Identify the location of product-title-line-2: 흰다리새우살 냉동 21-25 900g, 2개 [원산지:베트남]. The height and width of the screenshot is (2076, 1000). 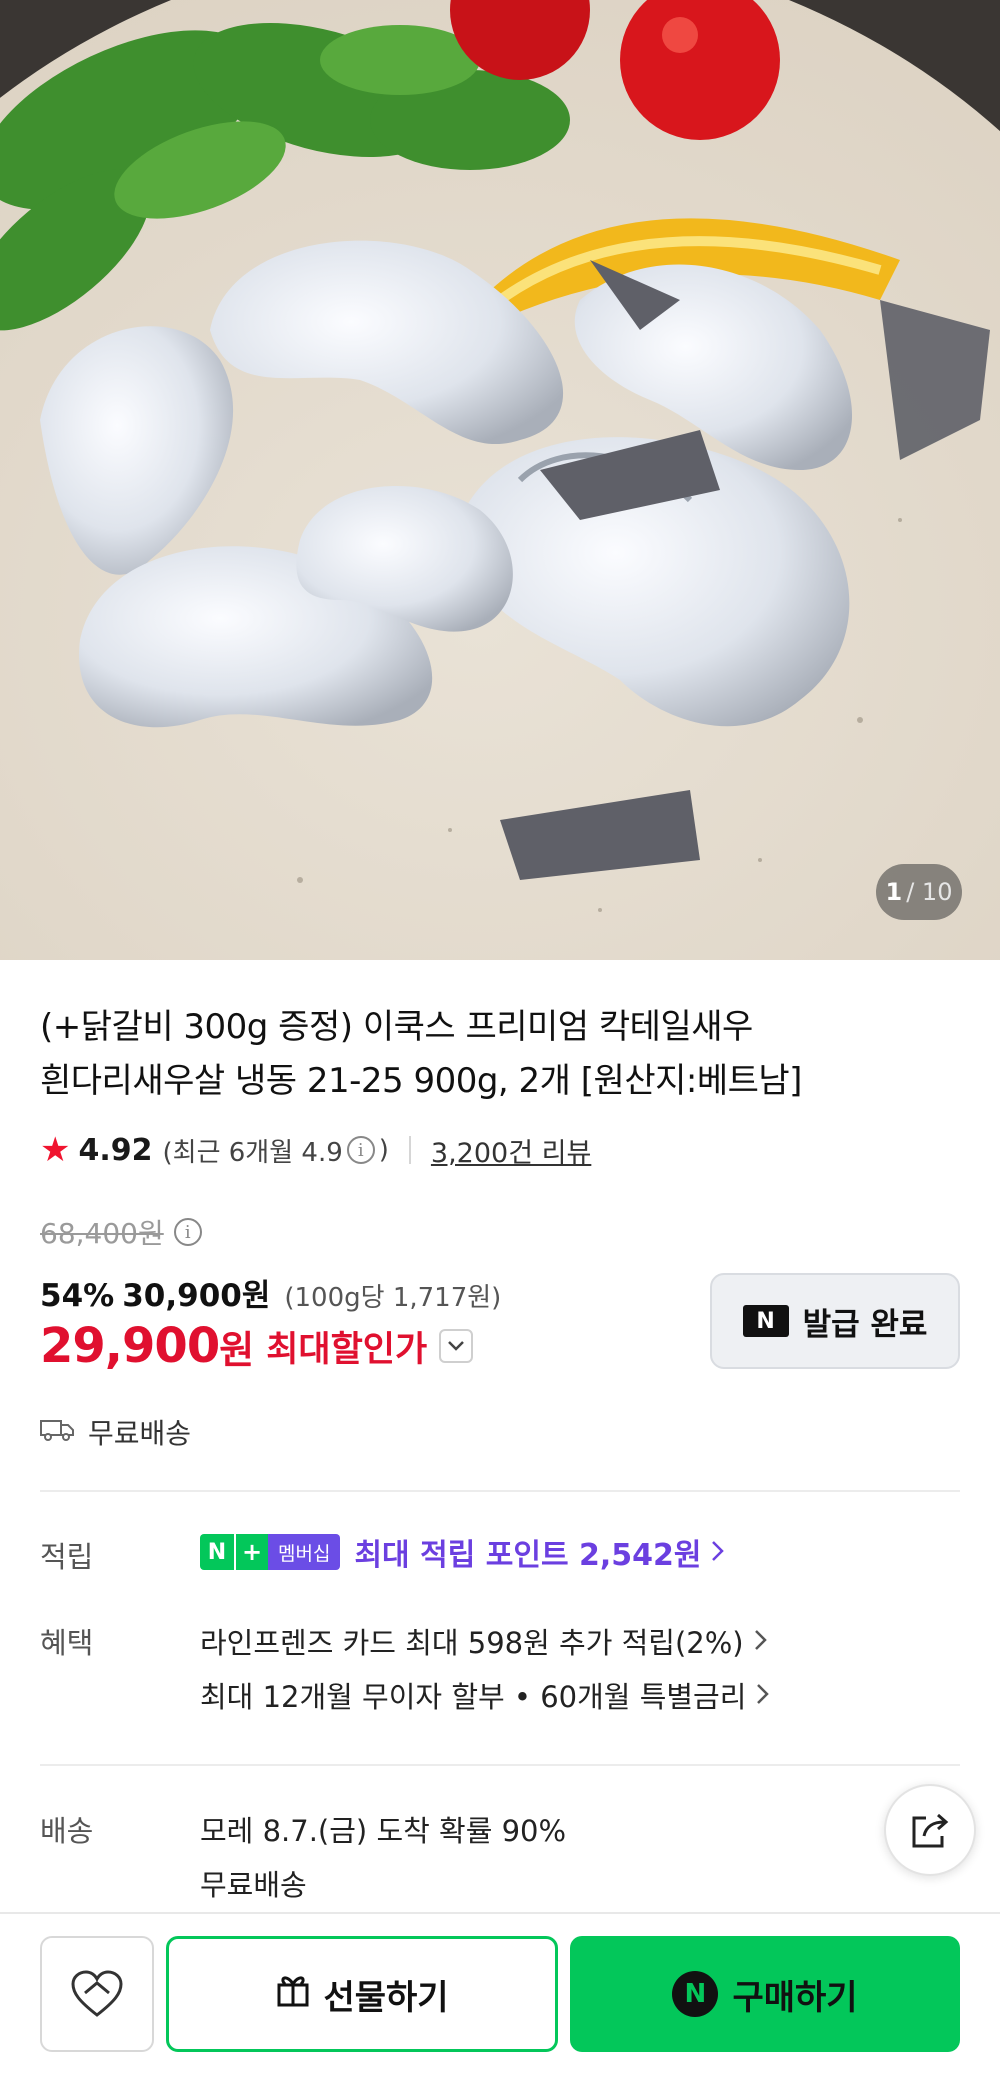
(421, 1081).